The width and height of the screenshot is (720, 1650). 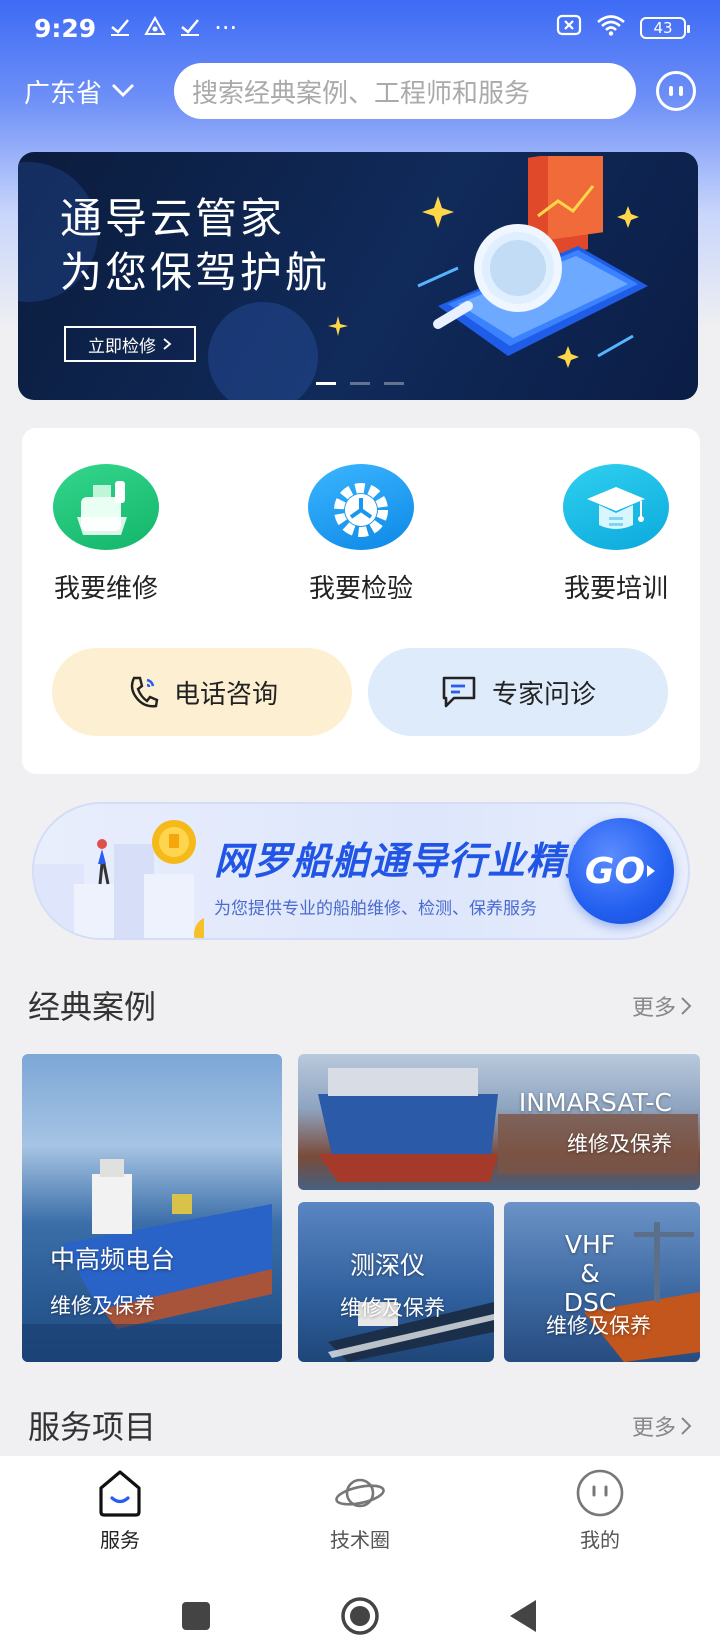 I want to click on nav-label: 服务, so click(x=120, y=1540).